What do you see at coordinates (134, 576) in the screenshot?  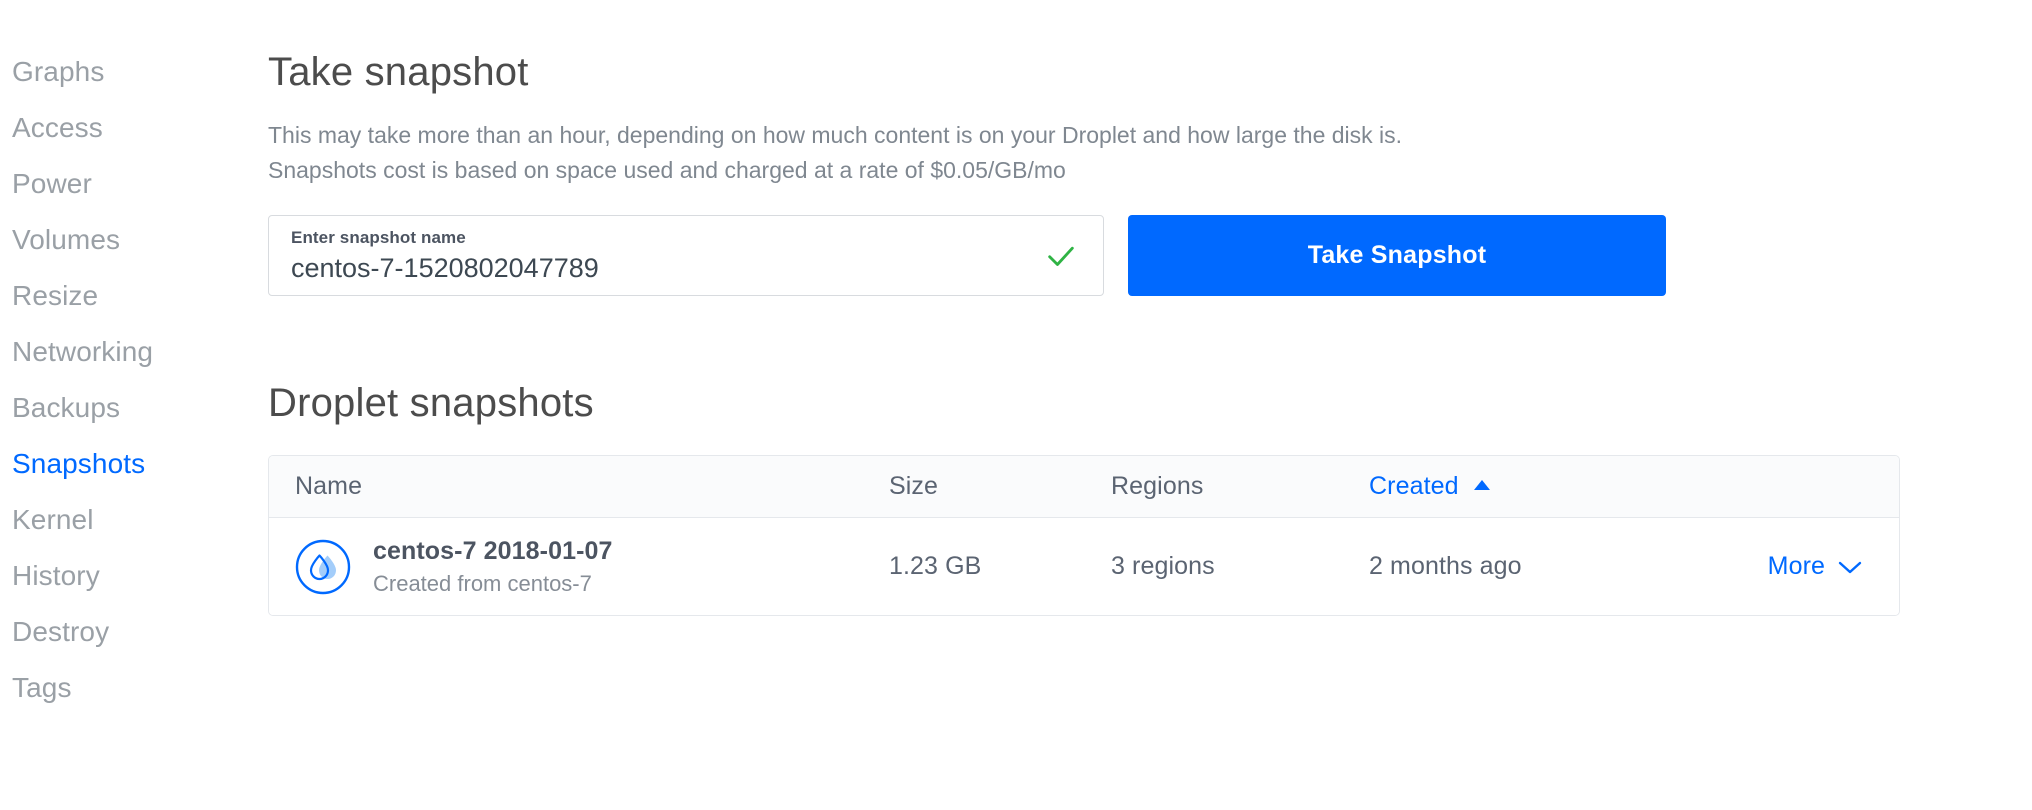 I see `sidebar-item-history: History` at bounding box center [134, 576].